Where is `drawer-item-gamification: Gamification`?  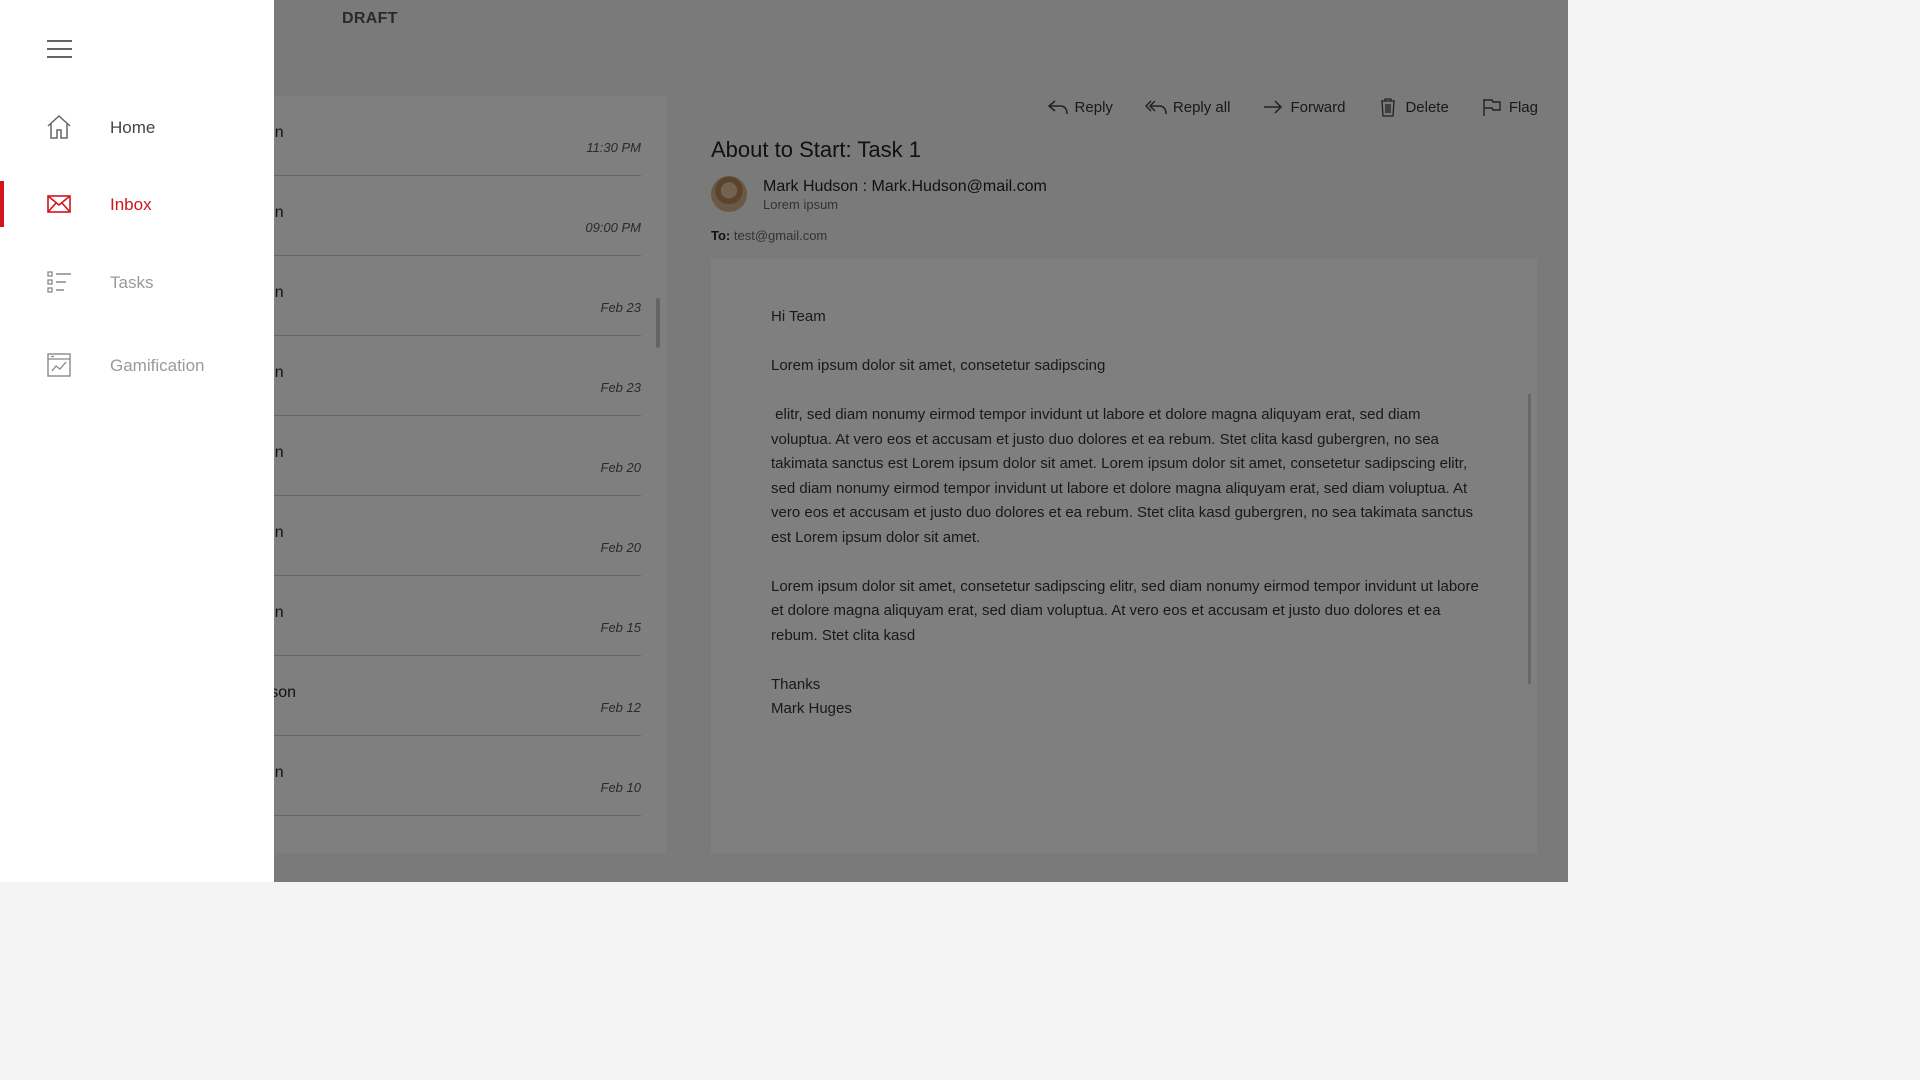 drawer-item-gamification: Gamification is located at coordinates (137, 365).